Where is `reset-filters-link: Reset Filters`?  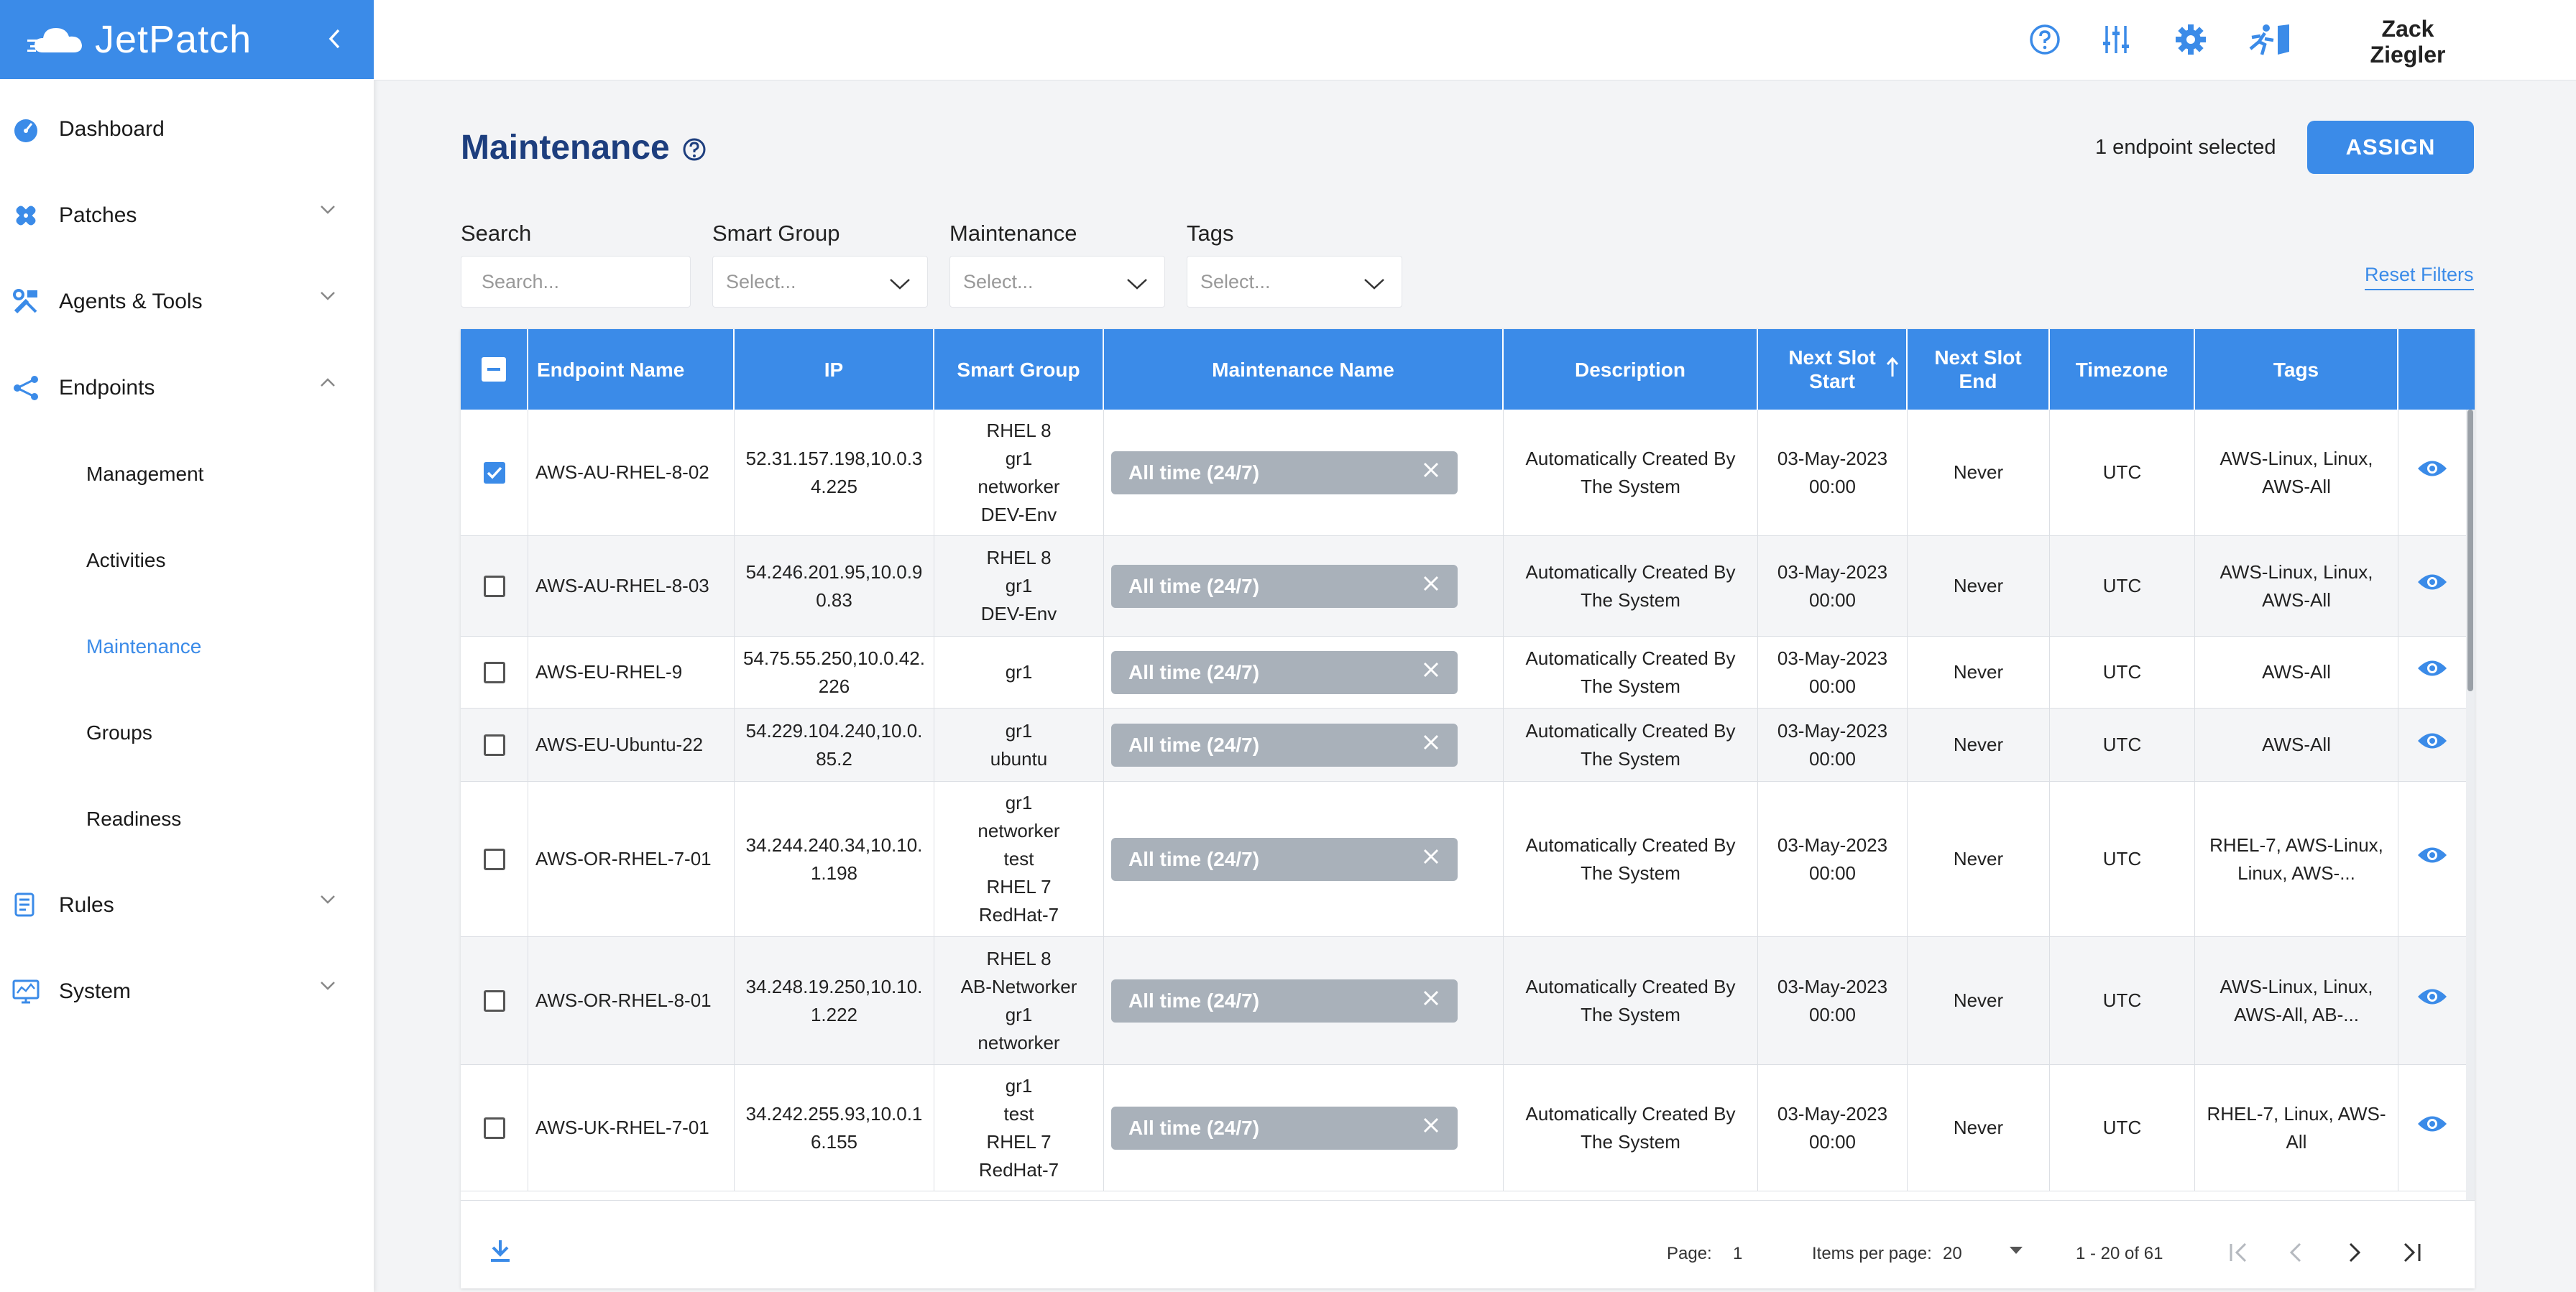
reset-filters-link: Reset Filters is located at coordinates (2419, 277).